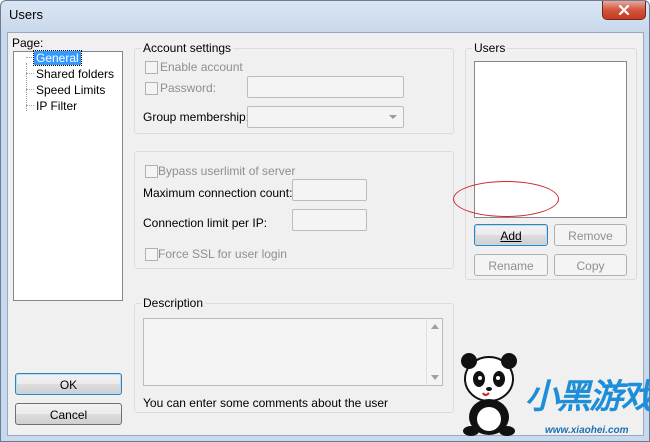 Image resolution: width=650 pixels, height=442 pixels. What do you see at coordinates (70, 90) in the screenshot?
I see `tree-item-speed-limits: Speed Limits` at bounding box center [70, 90].